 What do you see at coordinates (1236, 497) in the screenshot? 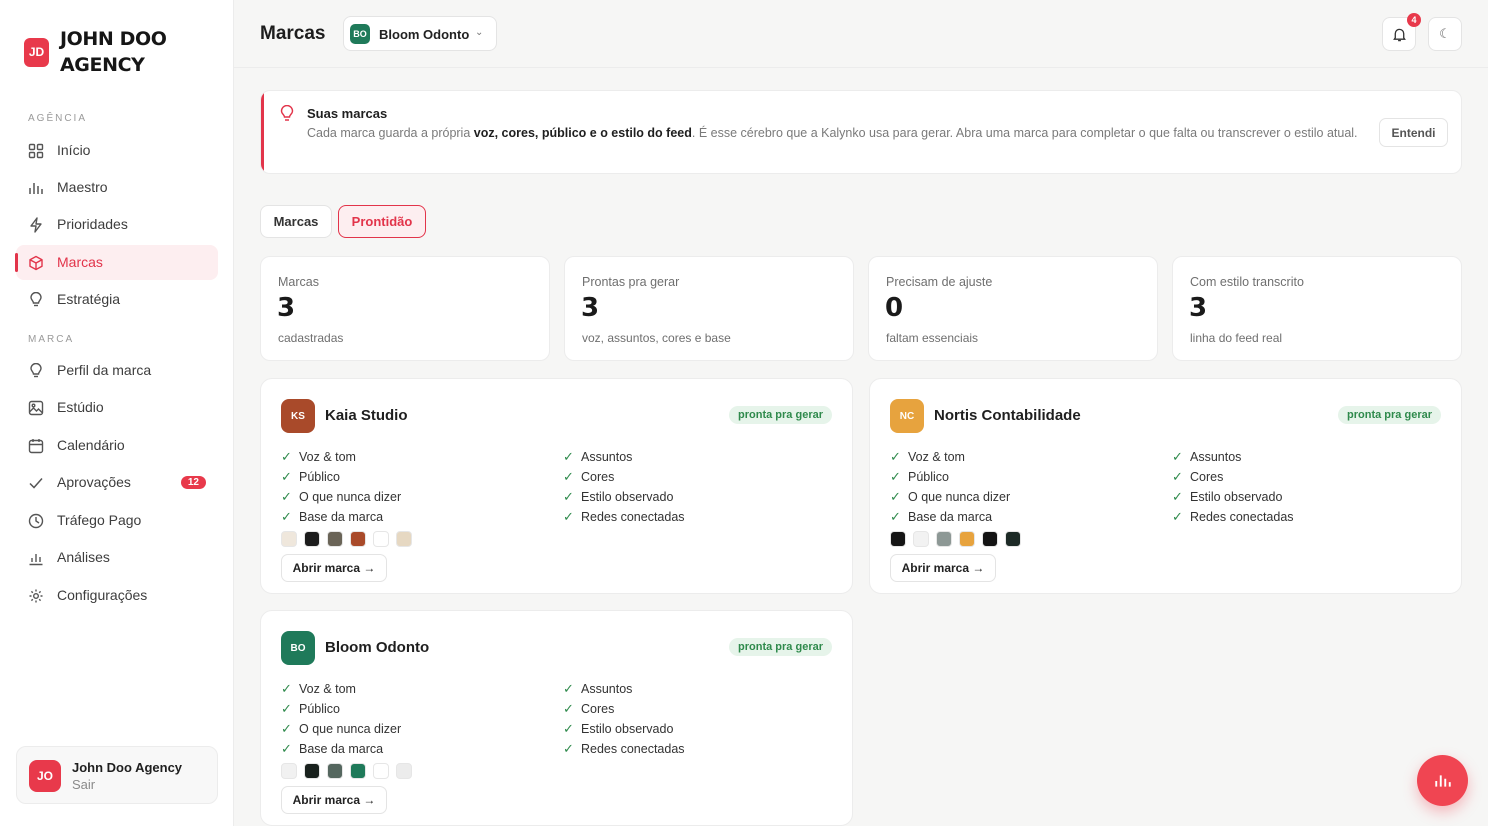
I see `checklist-label: Estilo observado` at bounding box center [1236, 497].